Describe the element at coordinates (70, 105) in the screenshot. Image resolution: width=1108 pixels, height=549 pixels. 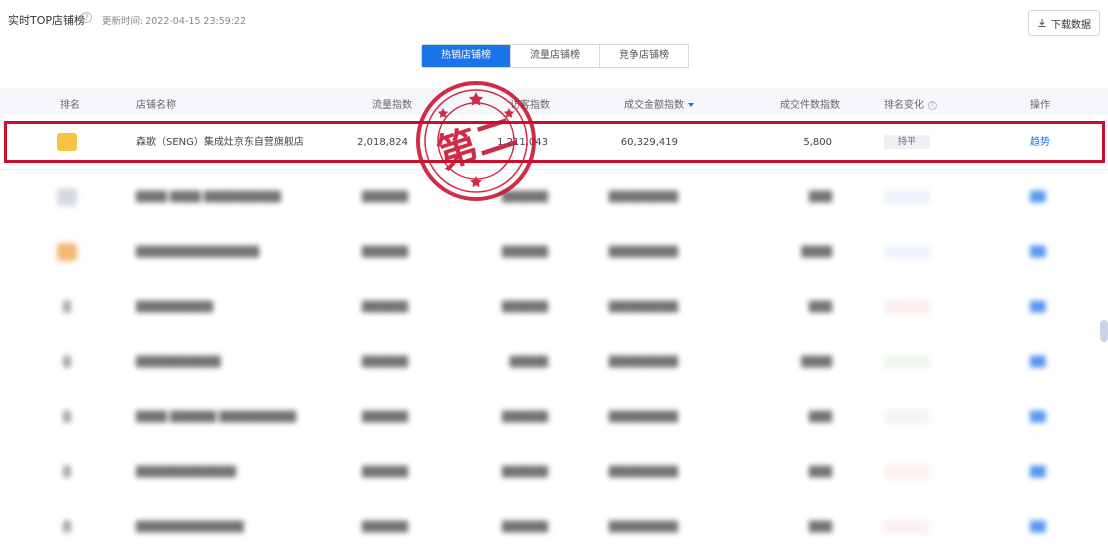
I see `column-header-rank: 排名` at that location.